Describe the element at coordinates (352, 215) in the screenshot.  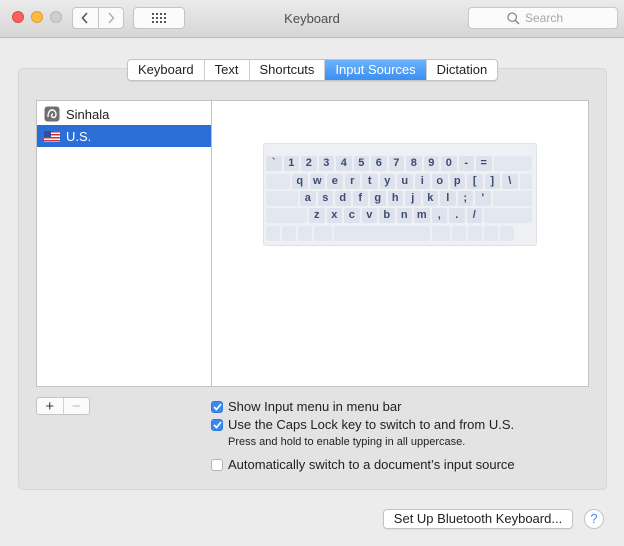
I see `key: c` at that location.